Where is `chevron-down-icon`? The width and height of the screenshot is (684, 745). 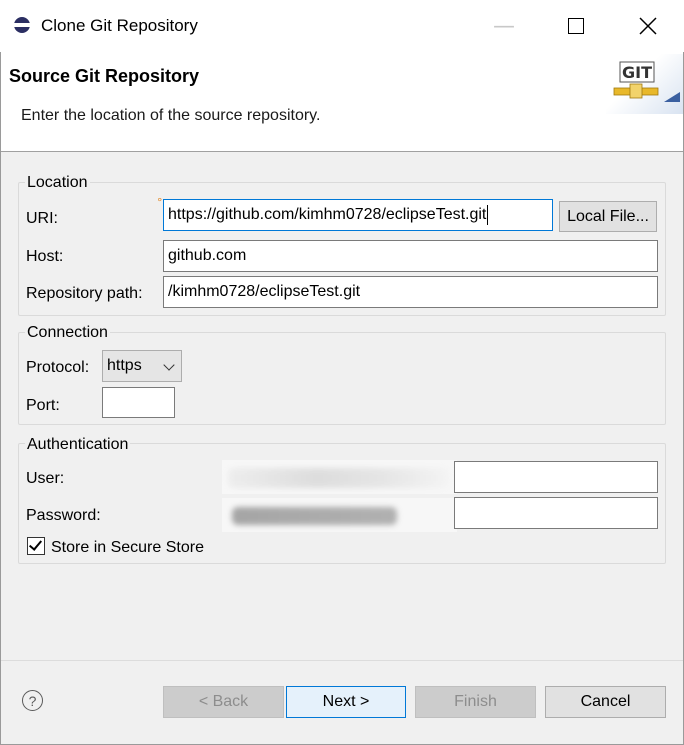
chevron-down-icon is located at coordinates (169, 365).